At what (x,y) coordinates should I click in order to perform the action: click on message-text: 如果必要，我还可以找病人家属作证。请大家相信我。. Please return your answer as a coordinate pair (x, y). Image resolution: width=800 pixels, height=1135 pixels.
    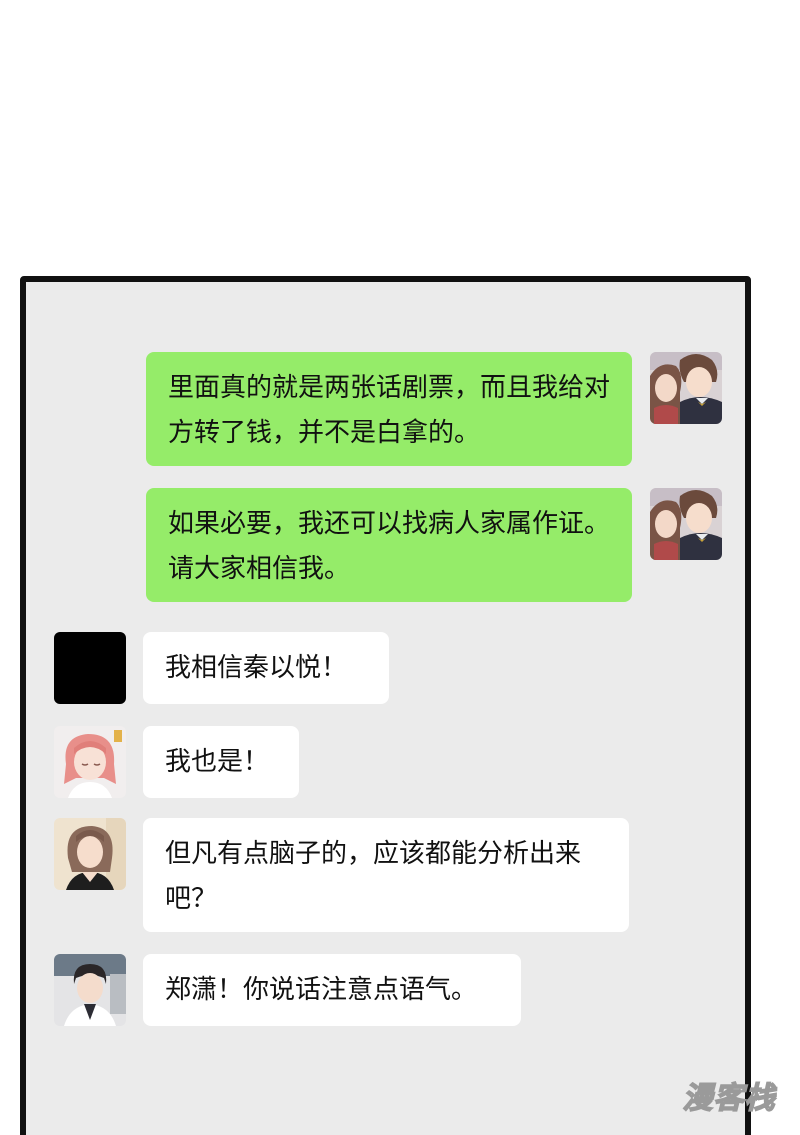
    Looking at the image, I should click on (389, 546).